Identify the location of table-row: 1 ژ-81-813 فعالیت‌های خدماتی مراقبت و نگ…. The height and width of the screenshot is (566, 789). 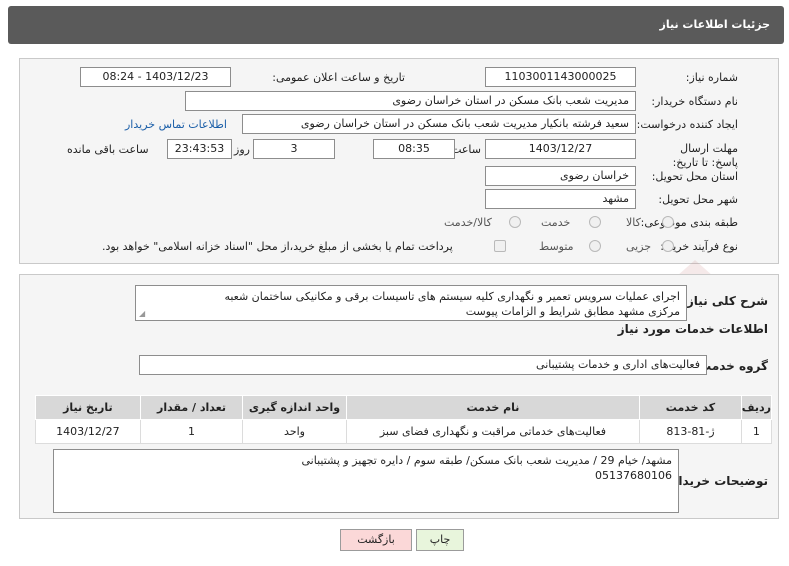
(404, 431).